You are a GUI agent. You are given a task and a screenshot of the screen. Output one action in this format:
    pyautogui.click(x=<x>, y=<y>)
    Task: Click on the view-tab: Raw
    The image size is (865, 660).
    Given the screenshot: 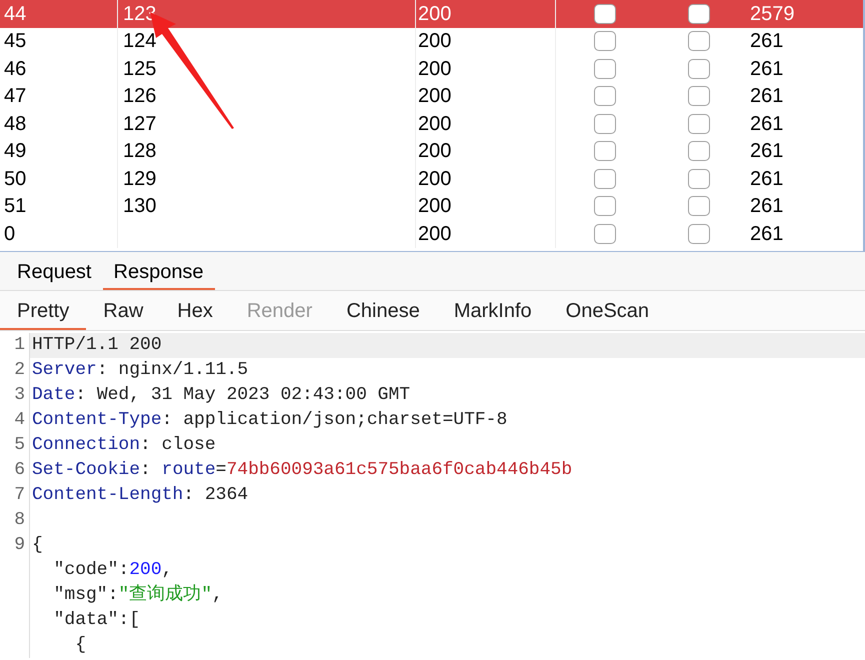 What is the action you would take?
    pyautogui.click(x=123, y=312)
    